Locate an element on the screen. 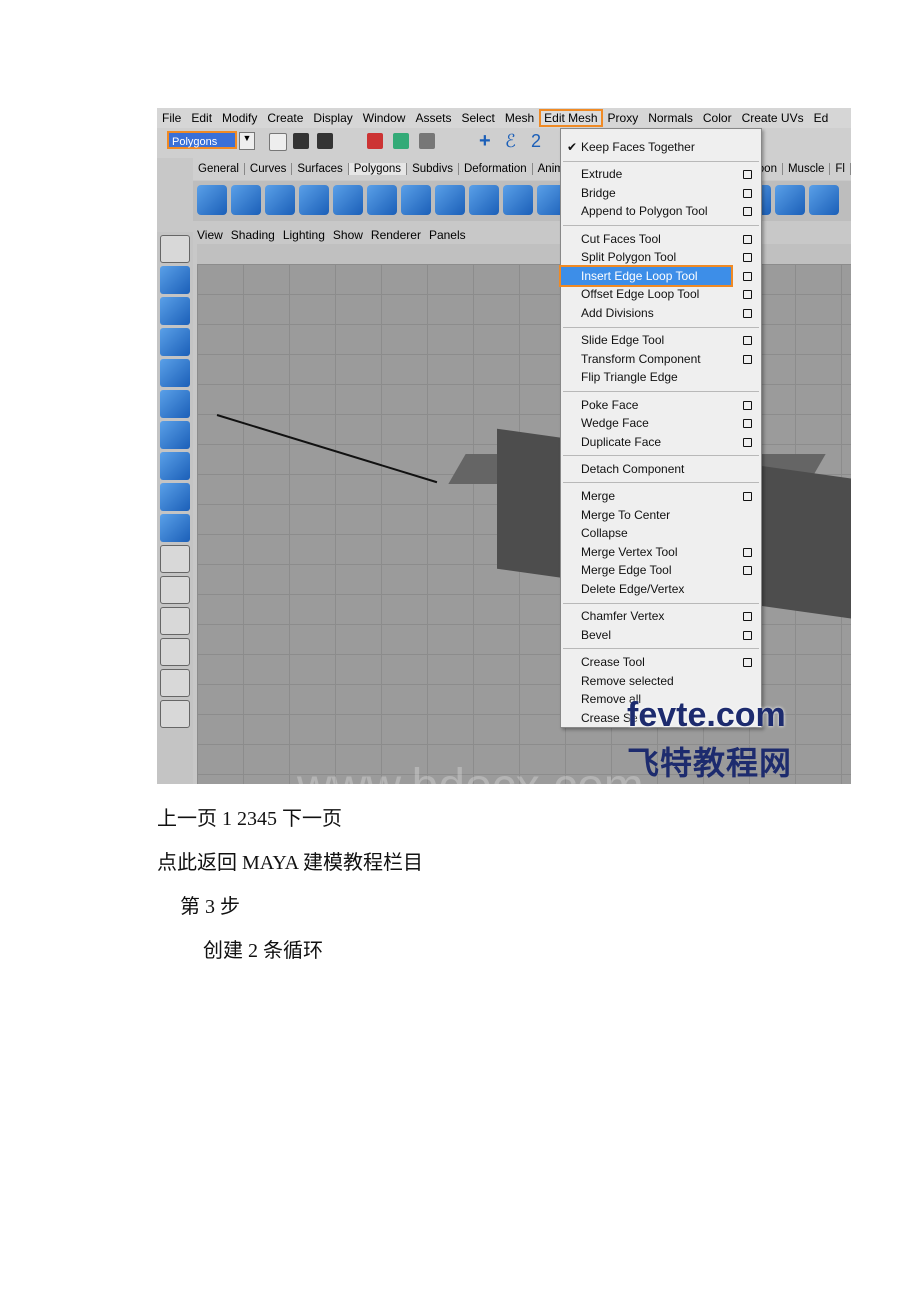  menu-item-extrude: Extrude is located at coordinates (661, 174).